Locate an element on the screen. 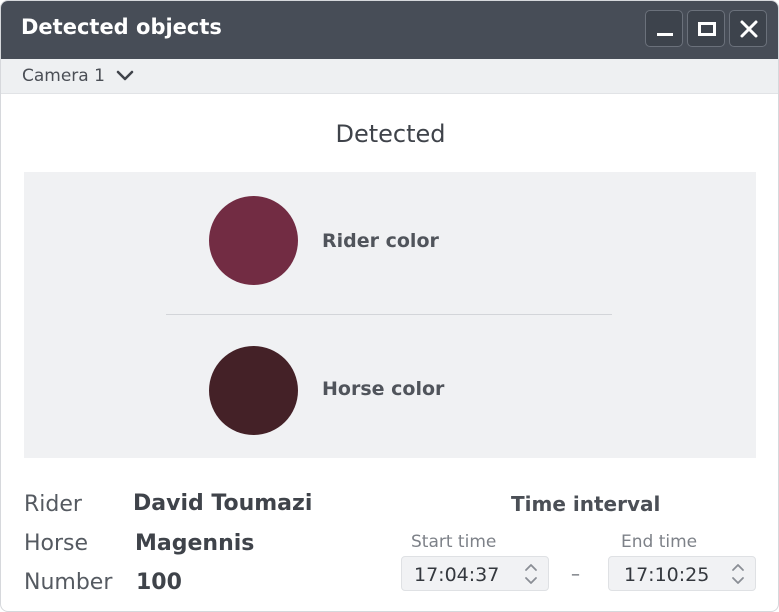 The height and width of the screenshot is (612, 779). window-title: Detected objects is located at coordinates (121, 27).